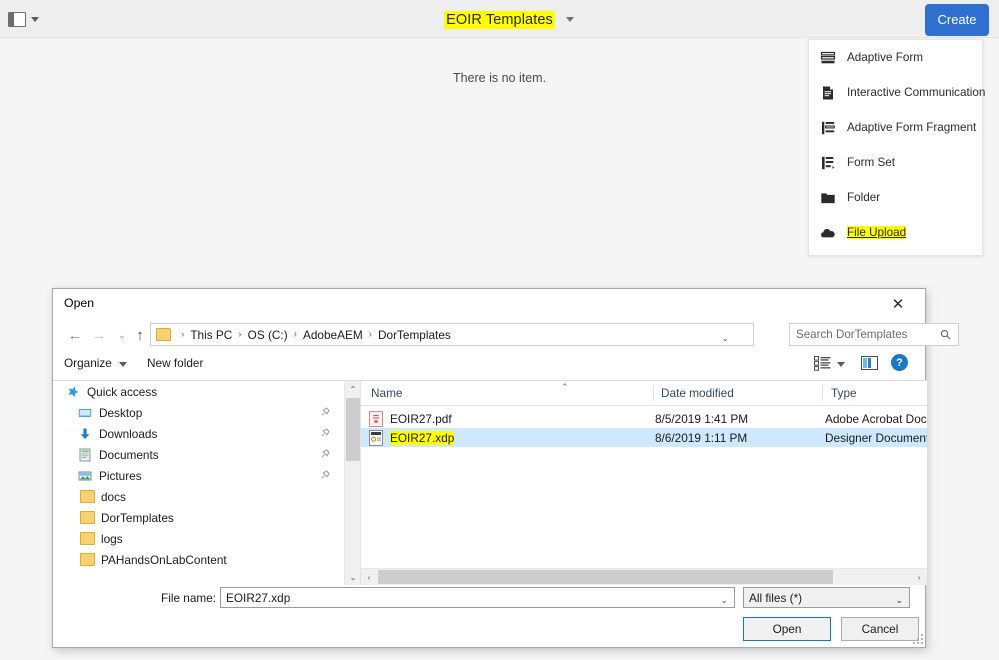 The height and width of the screenshot is (660, 999). I want to click on column-header-date-modified: Date modified, so click(697, 393).